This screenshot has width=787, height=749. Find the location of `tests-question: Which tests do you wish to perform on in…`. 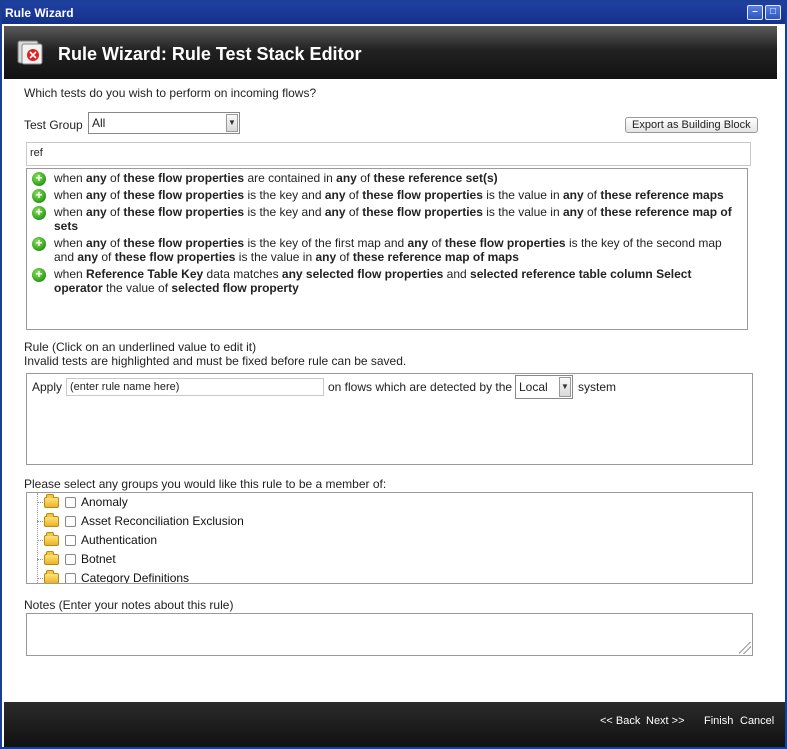

tests-question: Which tests do you wish to perform on in… is located at coordinates (170, 93).